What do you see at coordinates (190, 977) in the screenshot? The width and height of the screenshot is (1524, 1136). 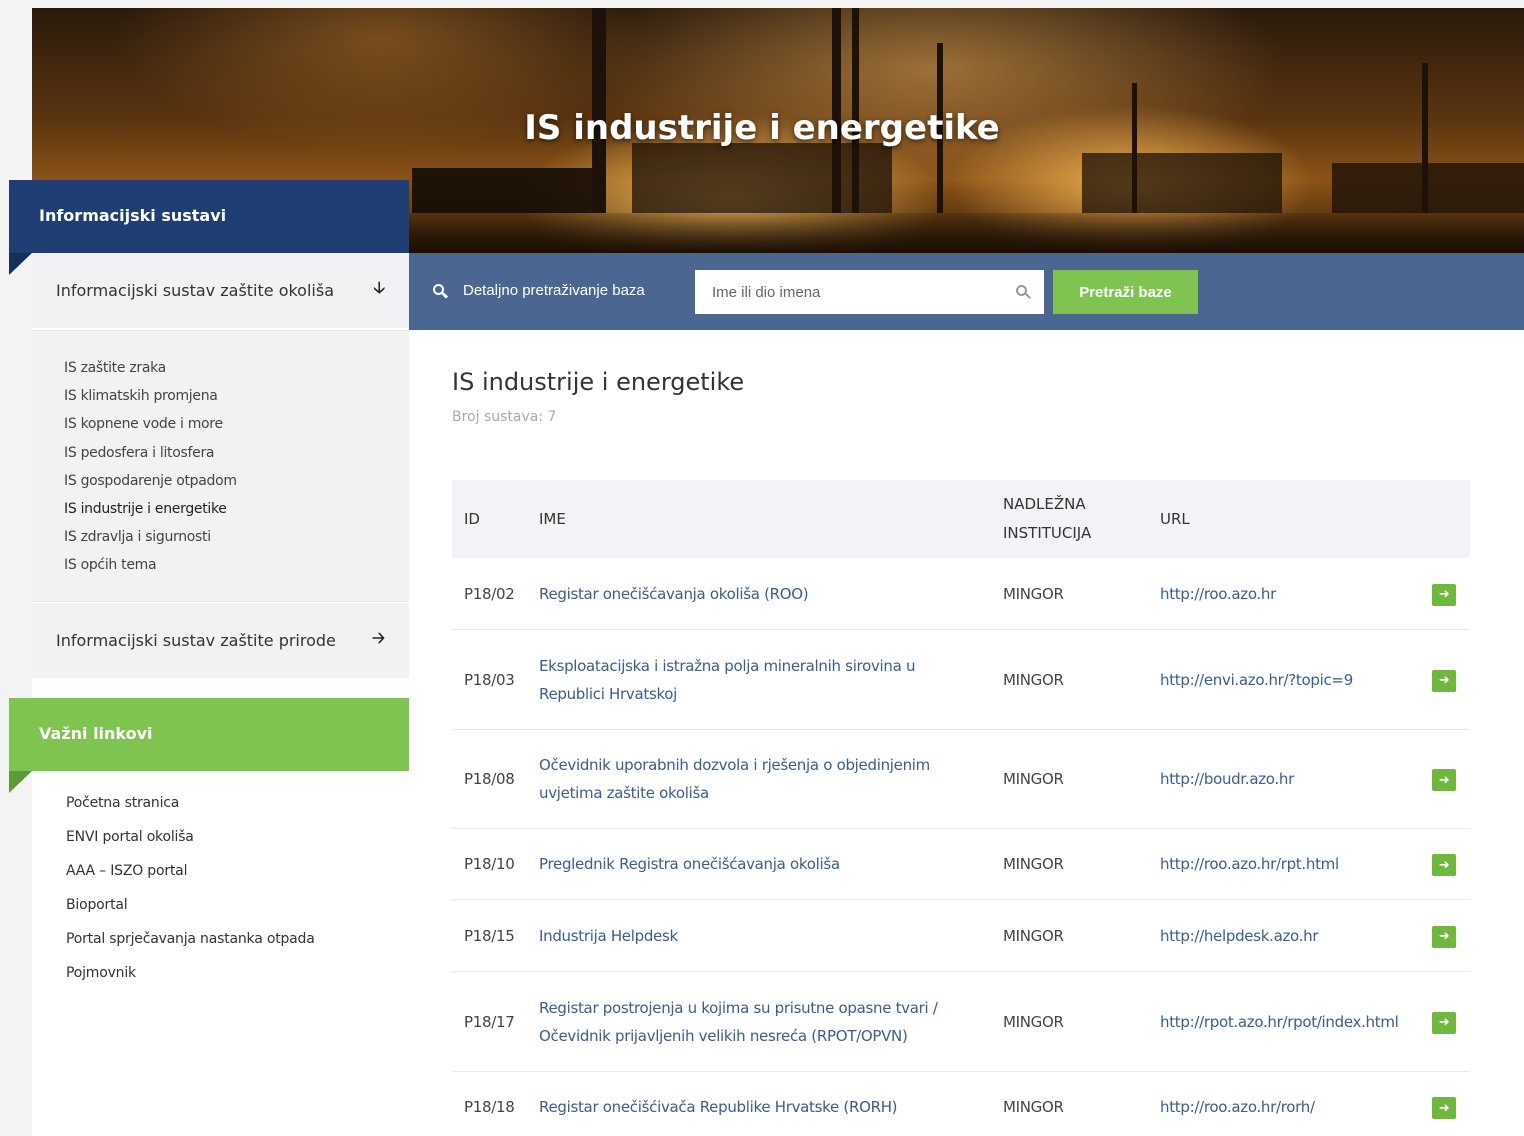 I see `link-pojmovnik: Pojmovnik` at bounding box center [190, 977].